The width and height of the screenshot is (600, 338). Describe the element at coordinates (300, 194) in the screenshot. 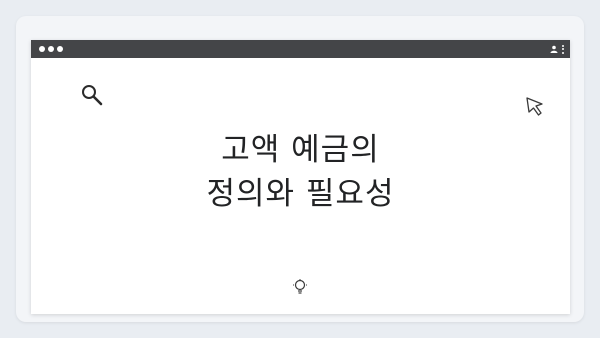

I see `title-line-2: 정의와 필요성` at that location.